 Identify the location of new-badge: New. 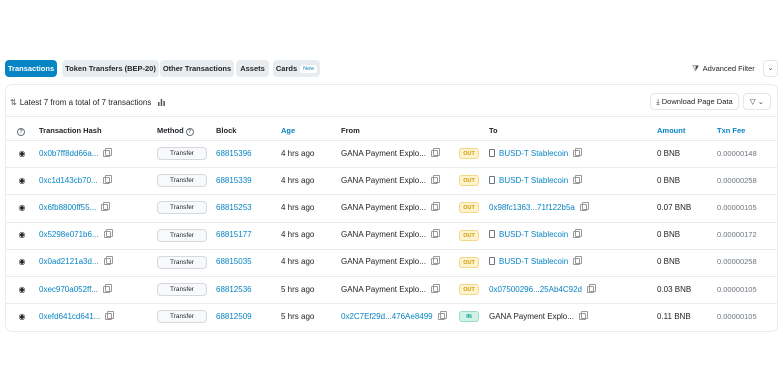
(309, 69).